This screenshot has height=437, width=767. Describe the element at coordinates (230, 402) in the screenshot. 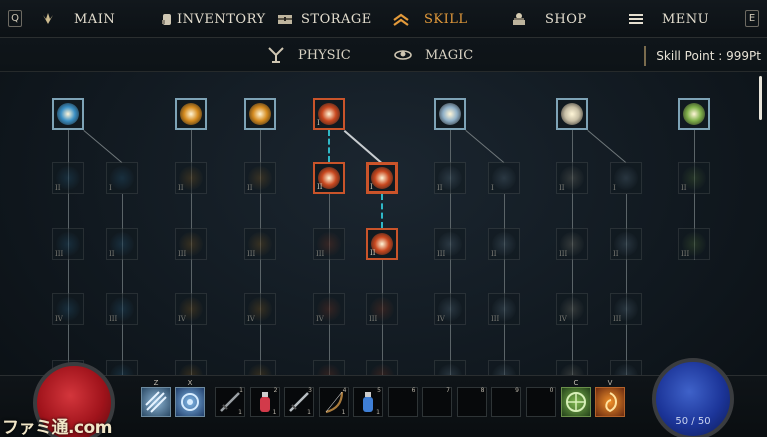

I see `item-slot: 11` at that location.